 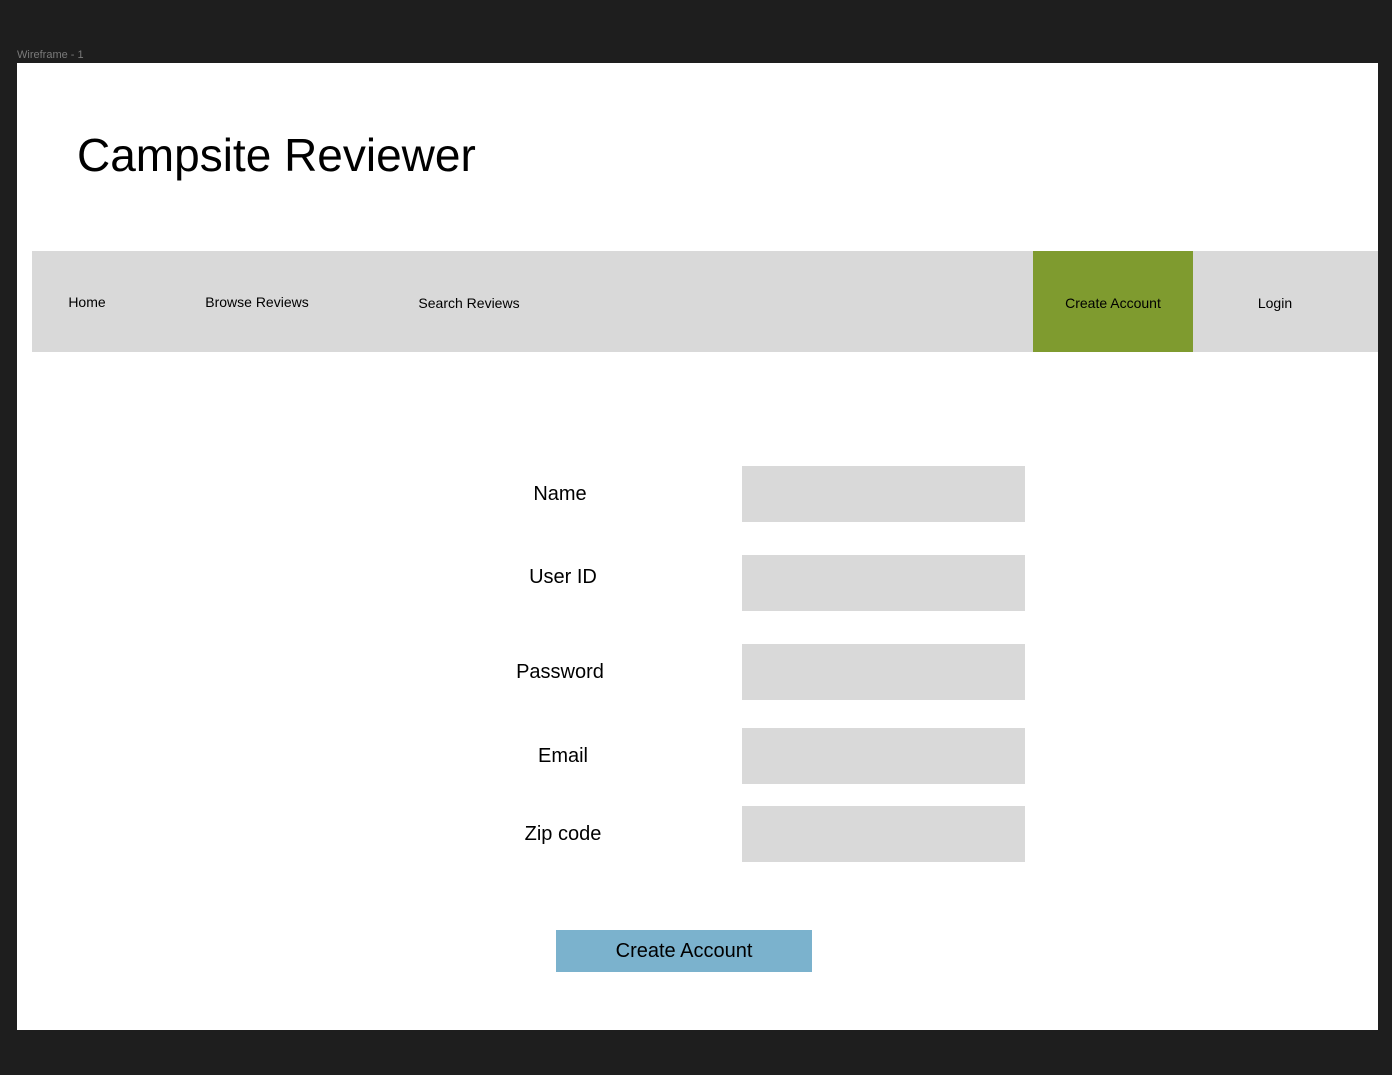 I want to click on name-input, so click(x=883, y=494).